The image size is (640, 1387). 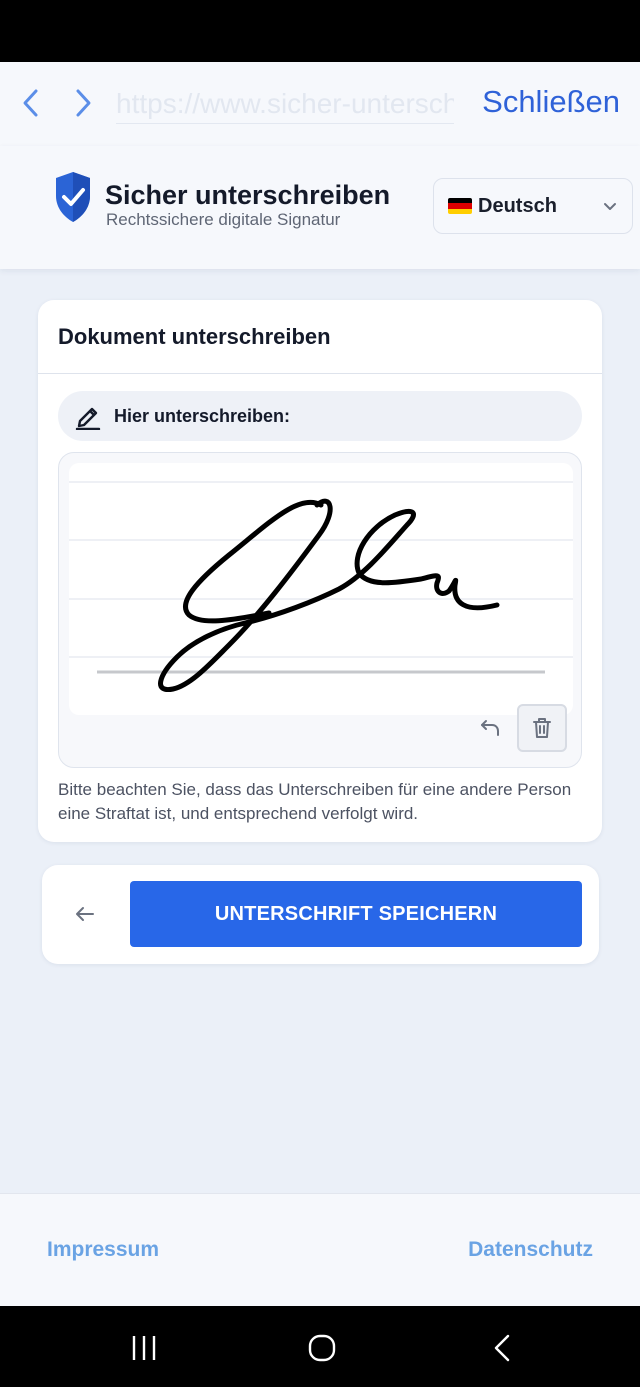 I want to click on chevron-right-icon, so click(x=83, y=103).